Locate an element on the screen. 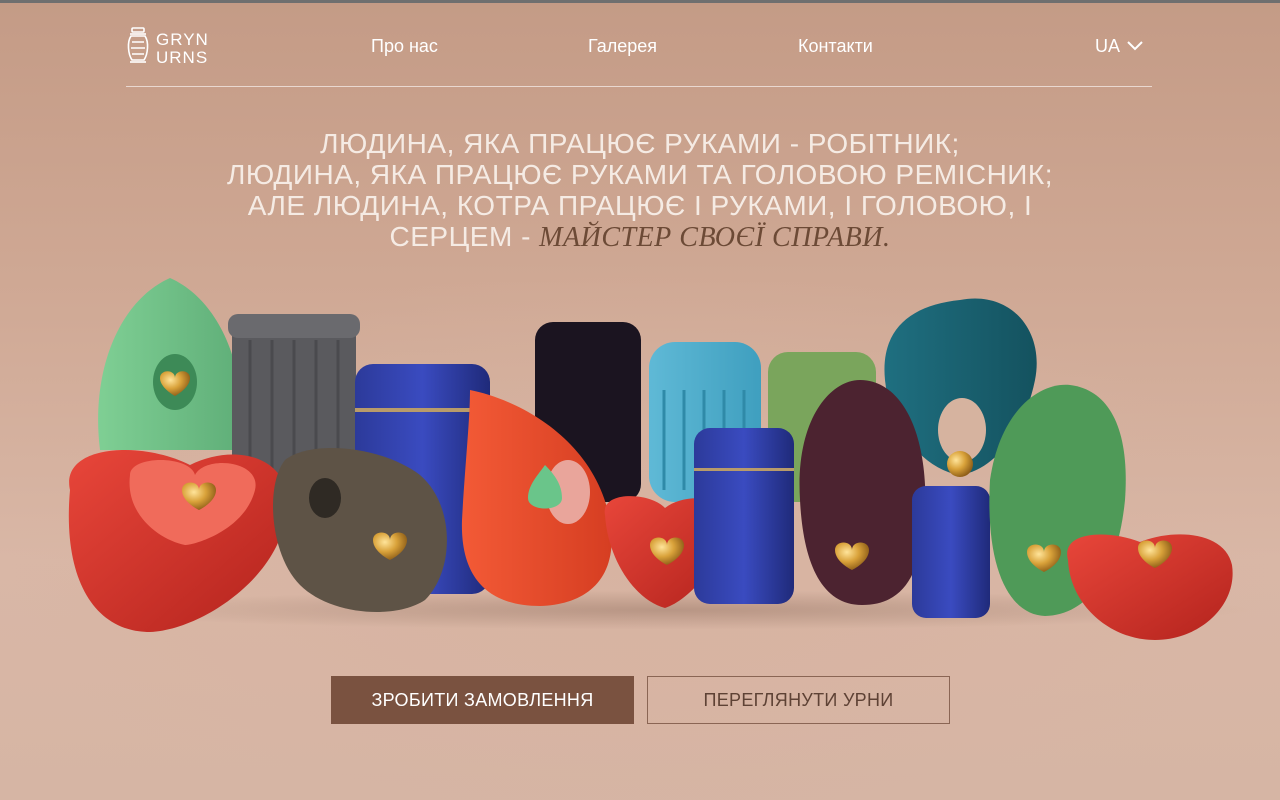  order-button: ЗРОБИТИ ЗАМОВЛЕННЯ is located at coordinates (482, 700).